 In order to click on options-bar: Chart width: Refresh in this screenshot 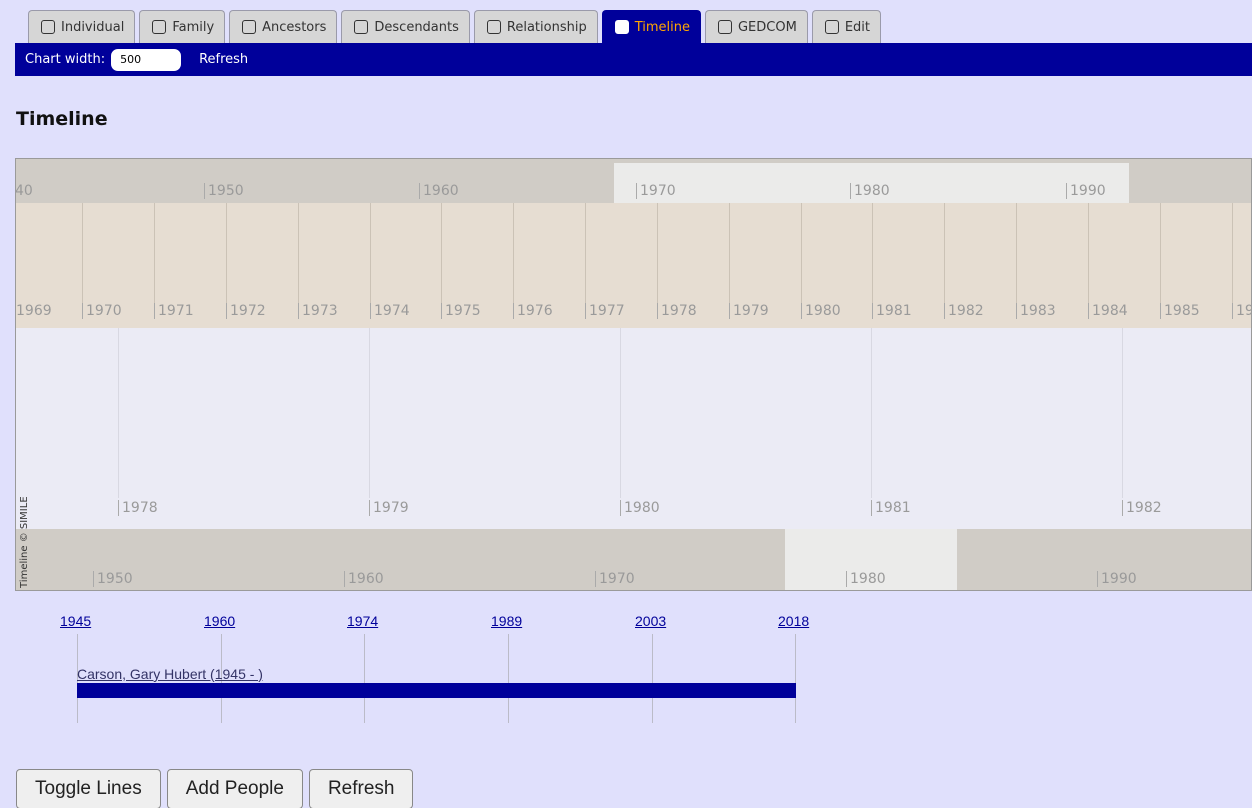, I will do `click(633, 59)`.